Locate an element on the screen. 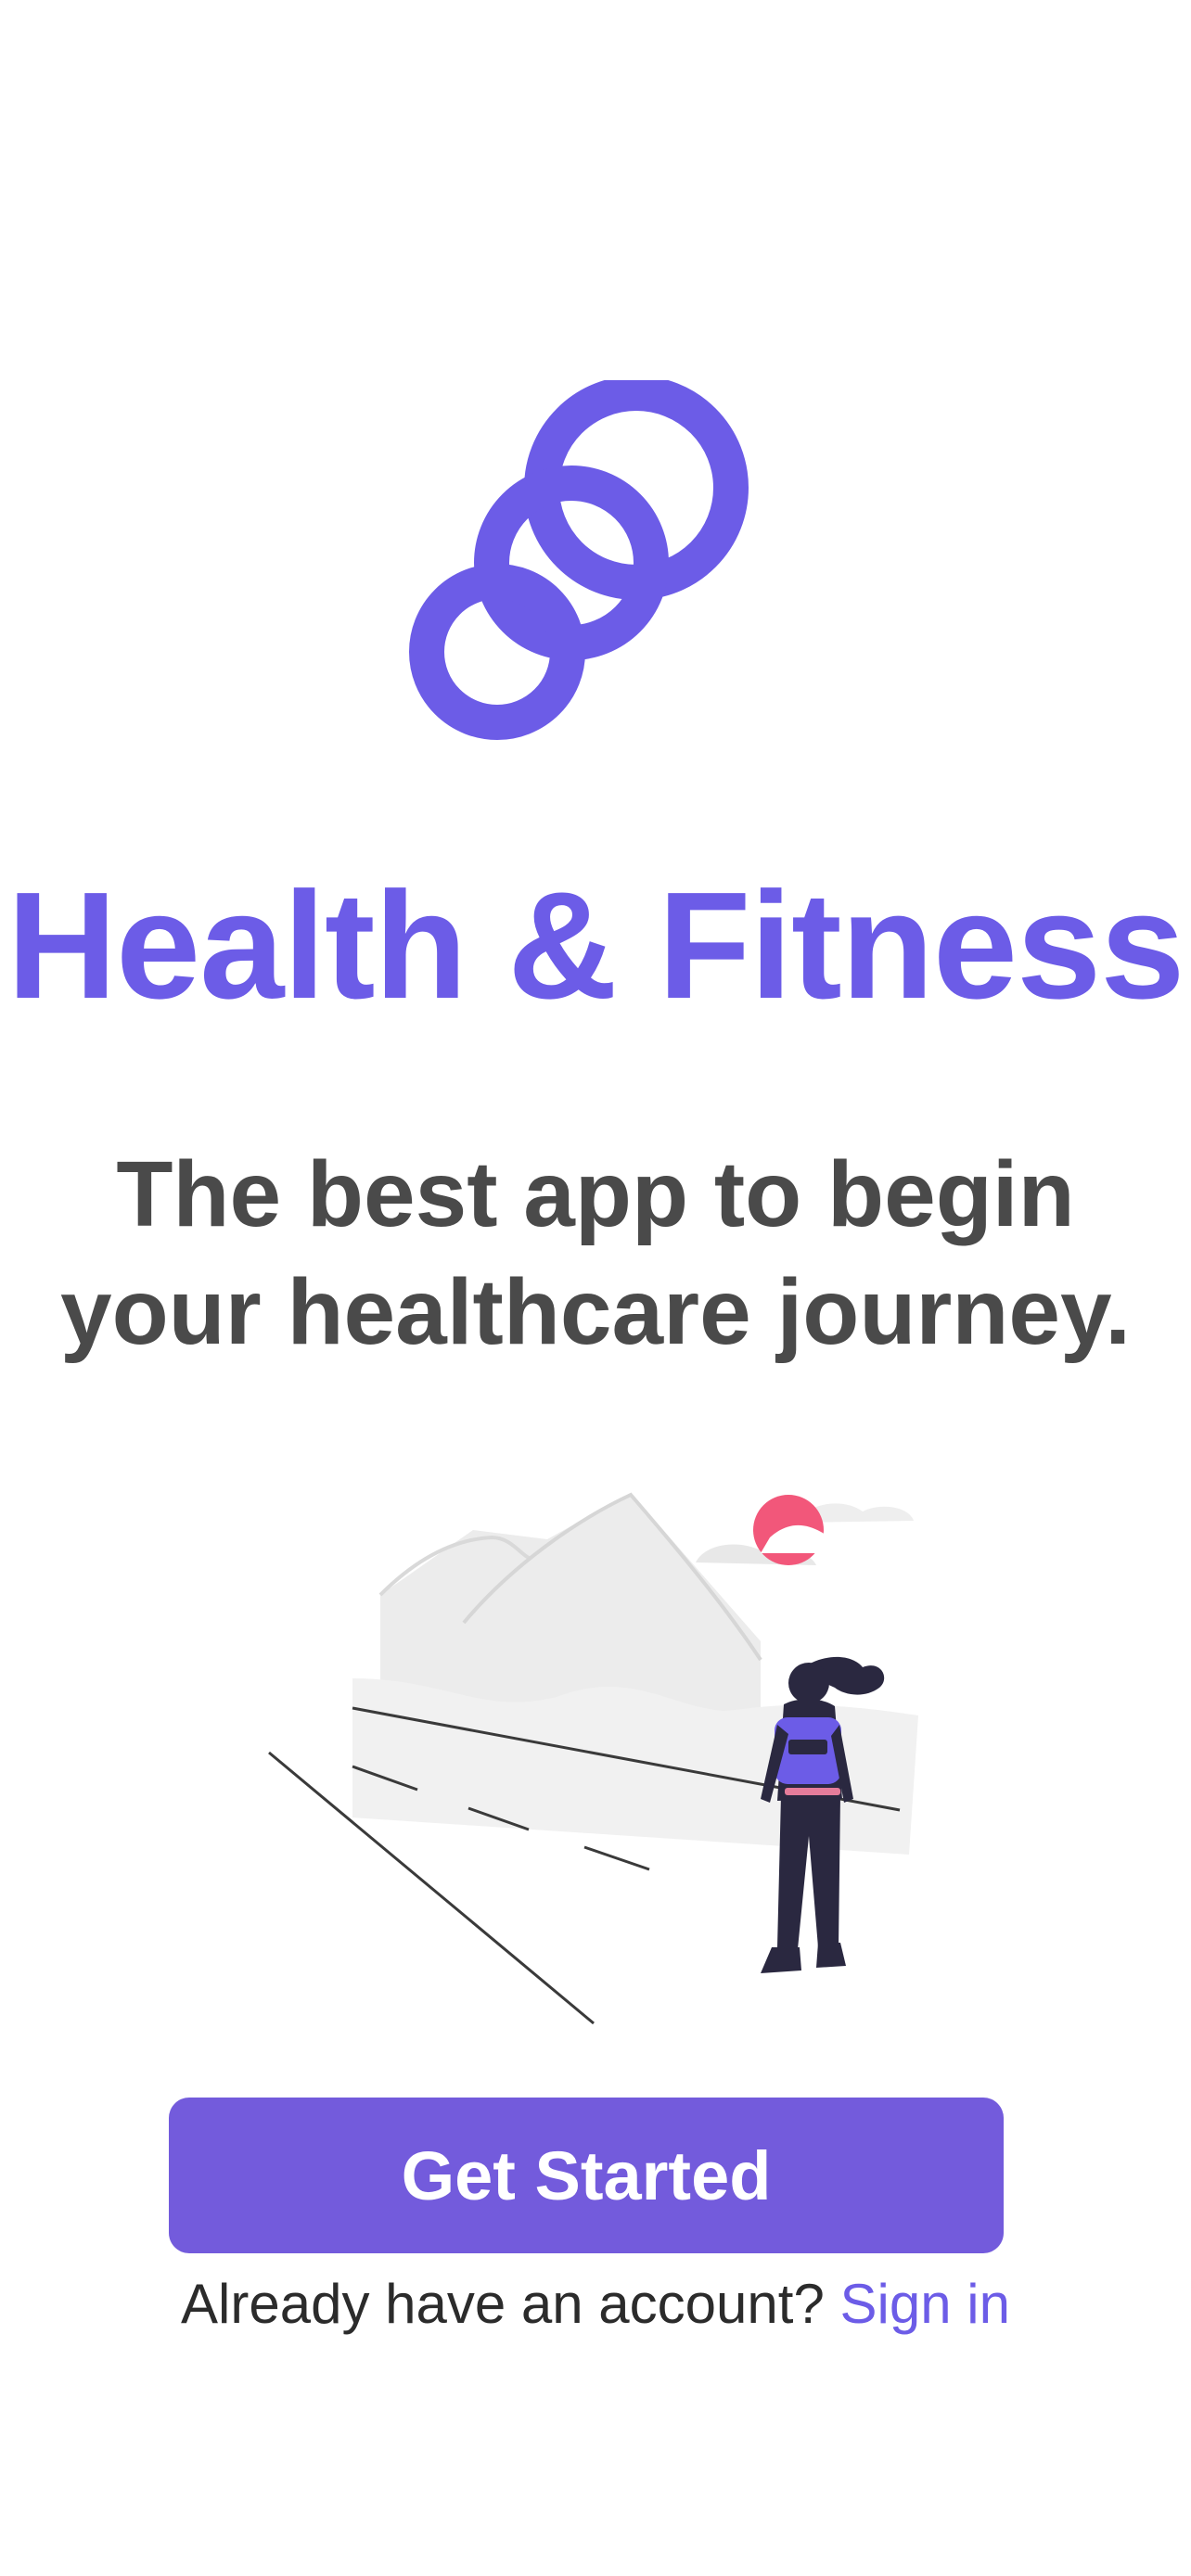 Image resolution: width=1191 pixels, height=2576 pixels. signin-row: Already have an account? Sign in is located at coordinates (595, 2304).